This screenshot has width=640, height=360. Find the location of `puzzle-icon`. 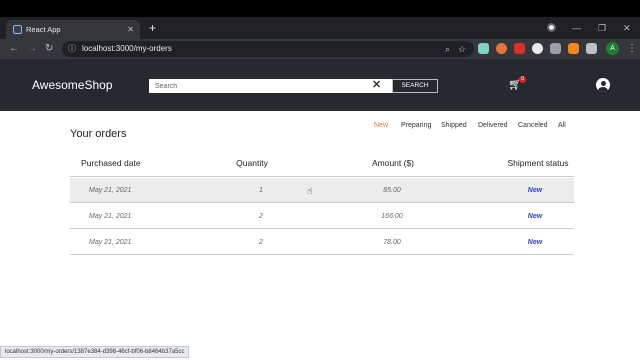

puzzle-icon is located at coordinates (591, 48).